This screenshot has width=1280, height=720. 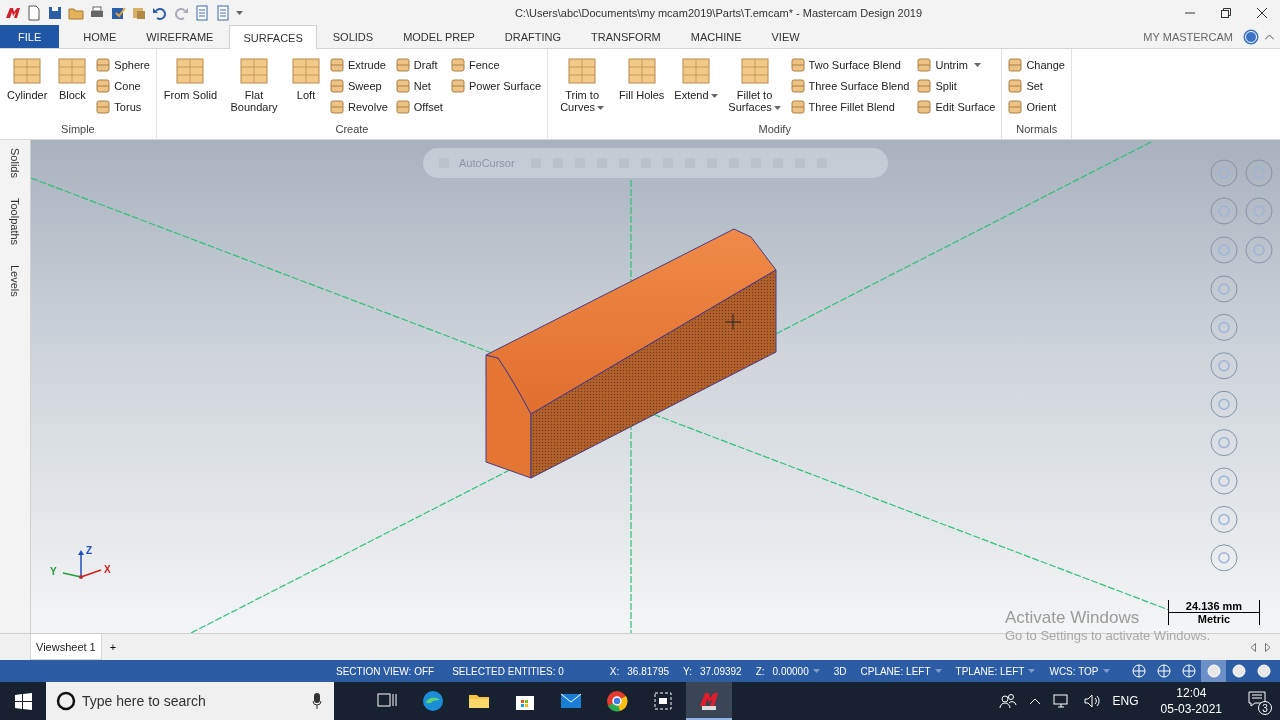 What do you see at coordinates (100, 36) in the screenshot?
I see `ribbon-tab: HOME` at bounding box center [100, 36].